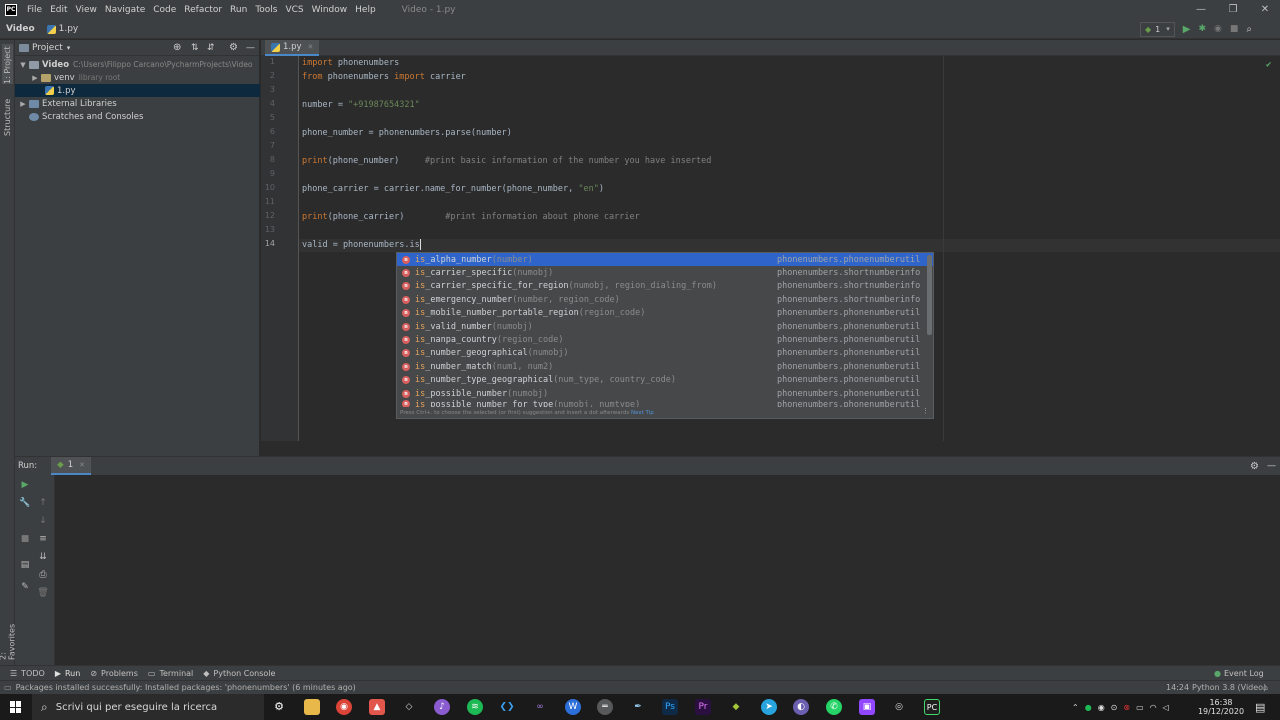 The image size is (1280, 720). What do you see at coordinates (25, 565) in the screenshot?
I see `layout-icon: ▤` at bounding box center [25, 565].